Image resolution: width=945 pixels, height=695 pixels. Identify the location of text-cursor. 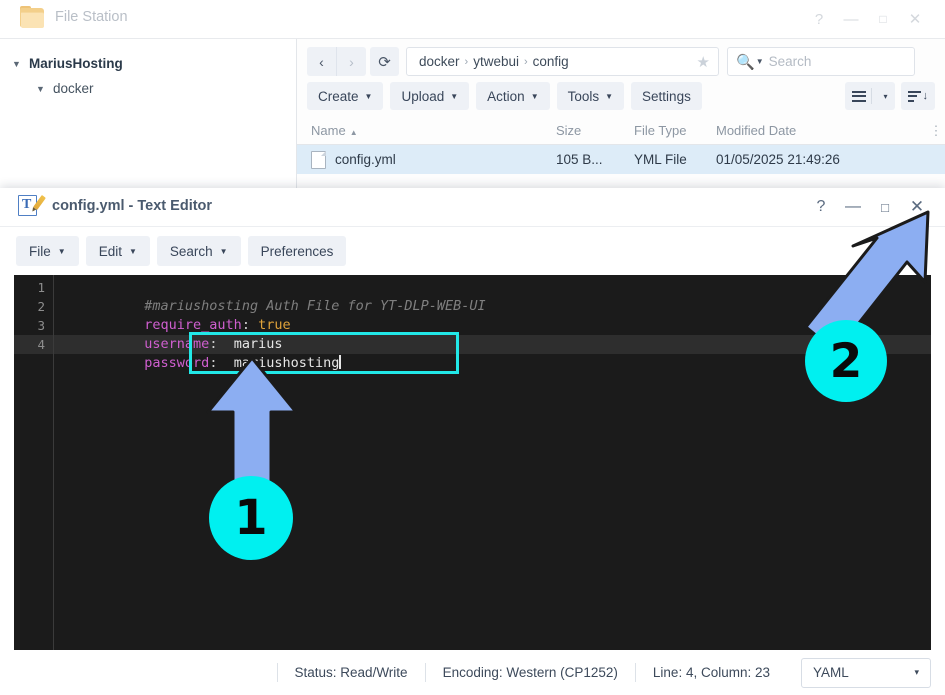
(340, 362).